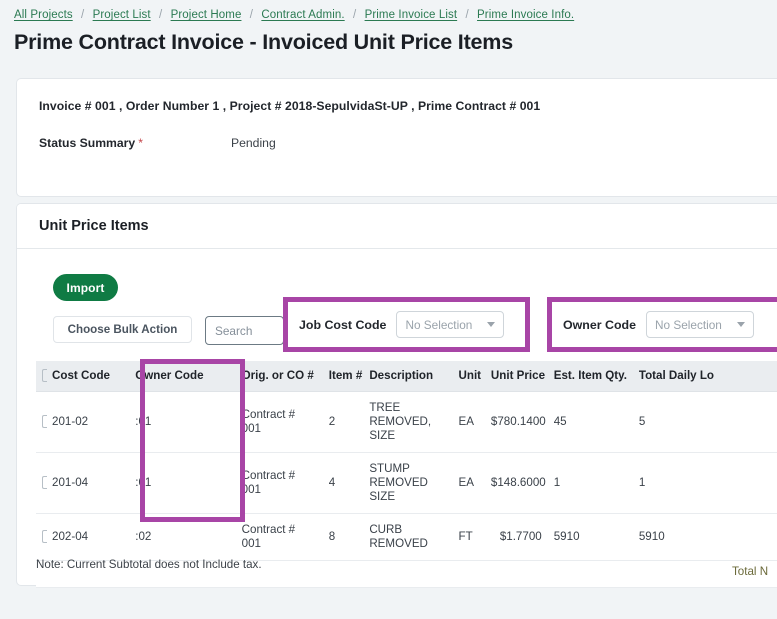 The width and height of the screenshot is (777, 619). Describe the element at coordinates (590, 376) in the screenshot. I see `column-header-est-item-qty: Est. Item Qty.` at that location.